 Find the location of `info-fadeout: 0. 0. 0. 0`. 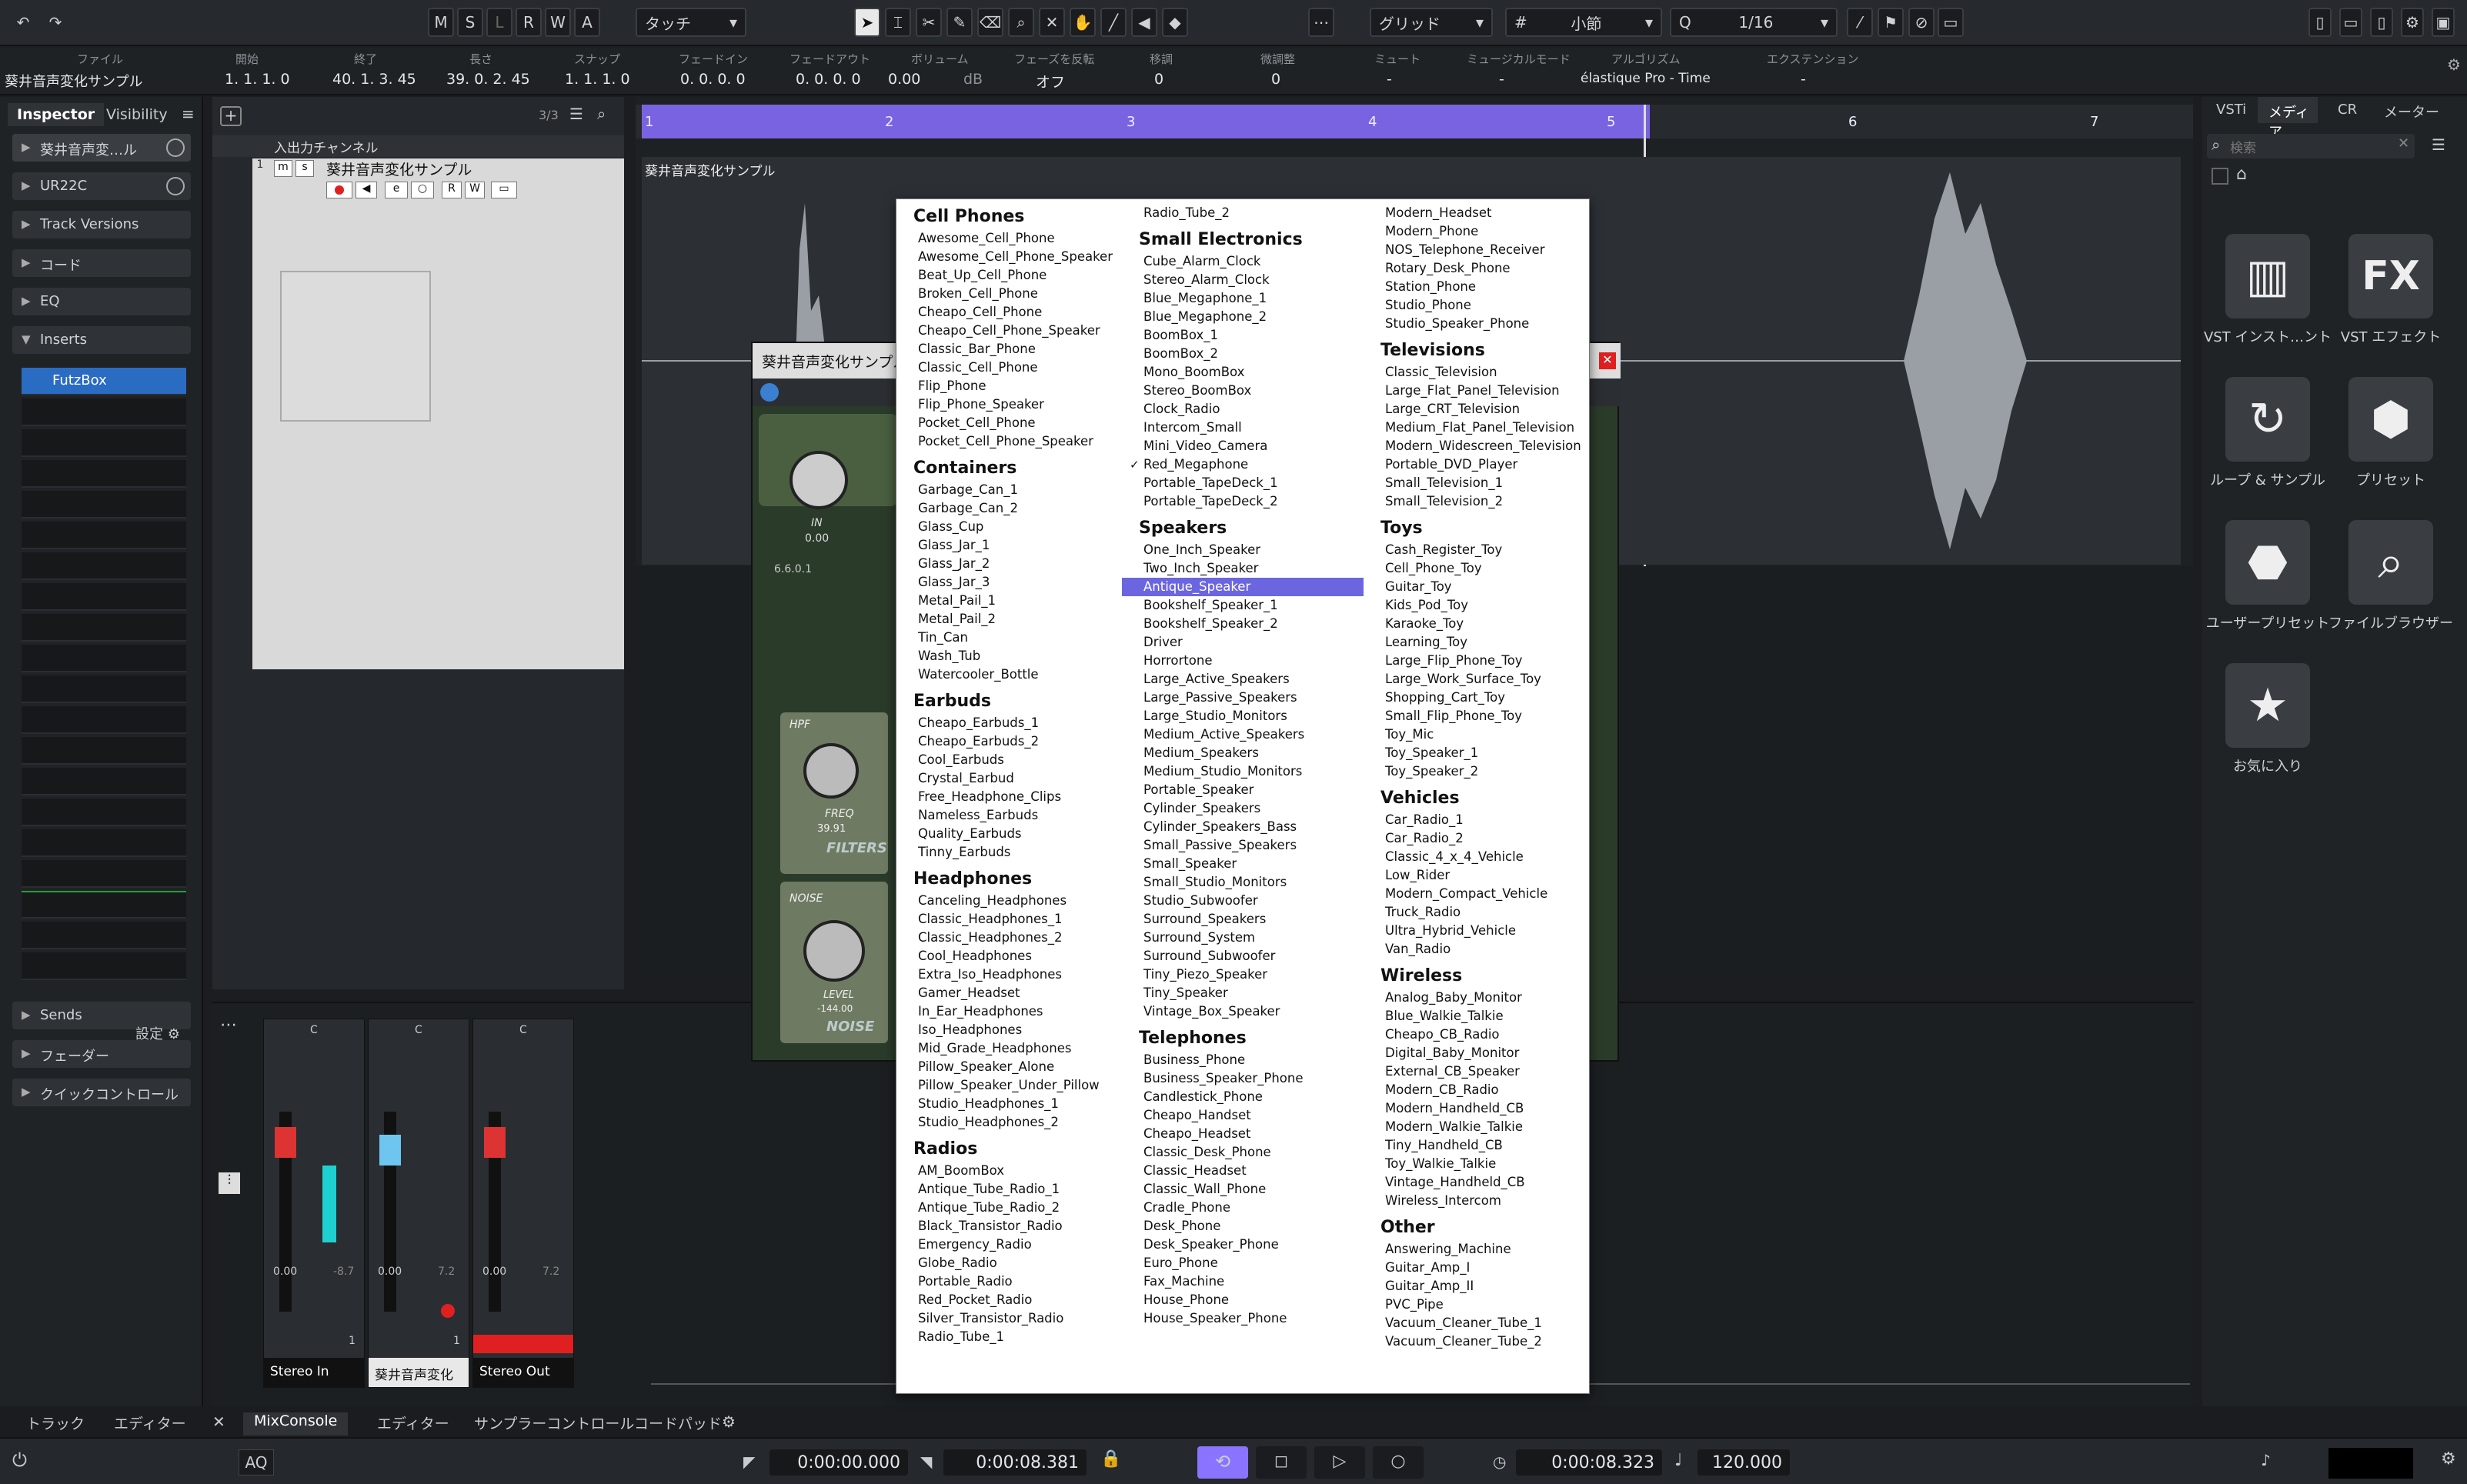

info-fadeout: 0. 0. 0. 0 is located at coordinates (828, 80).